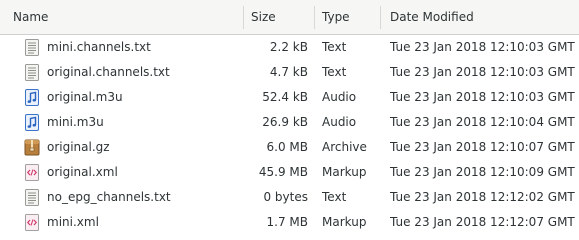  Describe the element at coordinates (75, 122) in the screenshot. I see `file-name: mini.m3u` at that location.